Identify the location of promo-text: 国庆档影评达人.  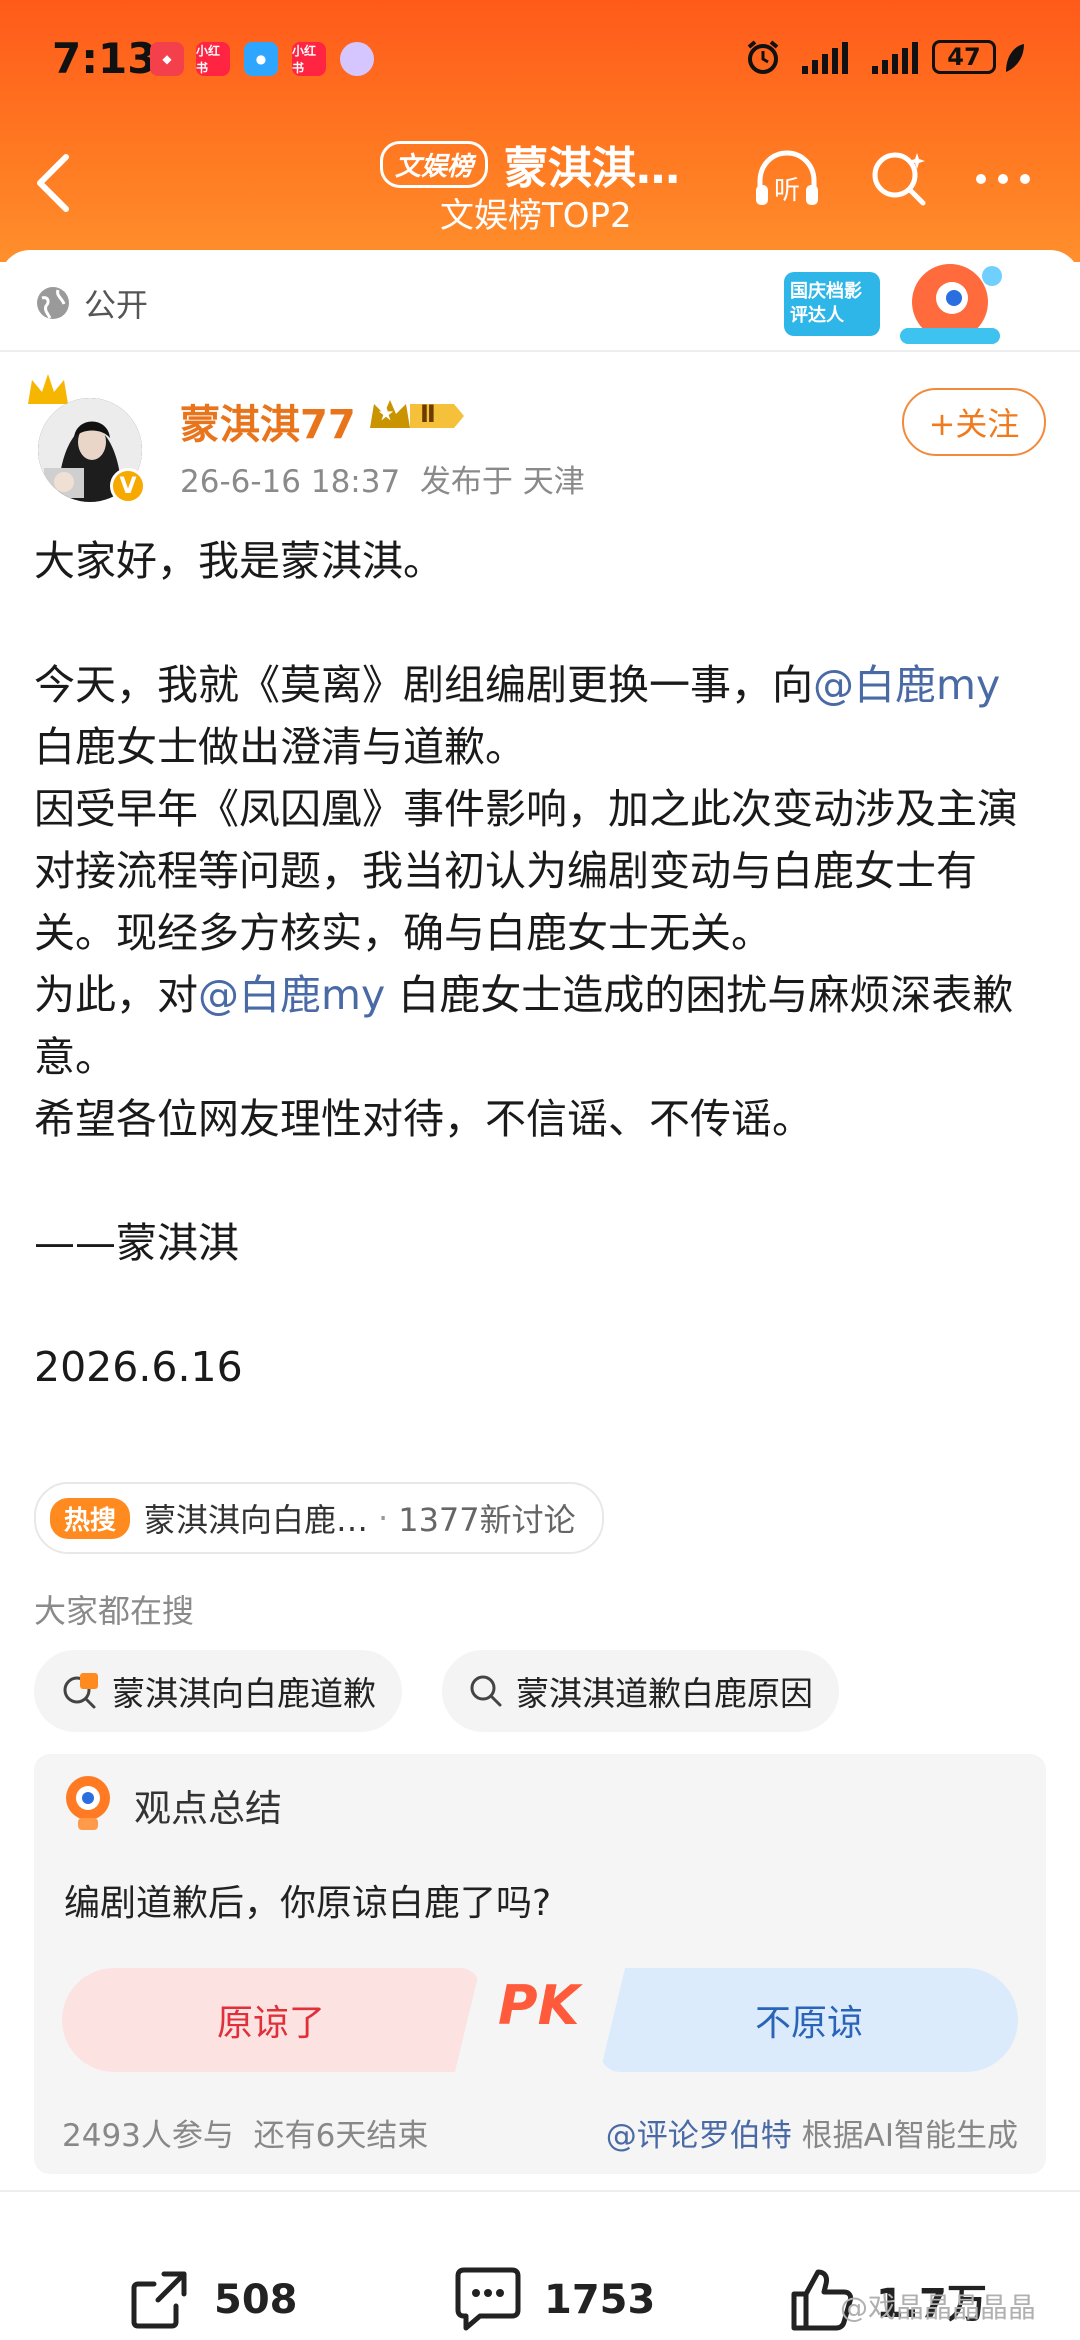
(826, 303).